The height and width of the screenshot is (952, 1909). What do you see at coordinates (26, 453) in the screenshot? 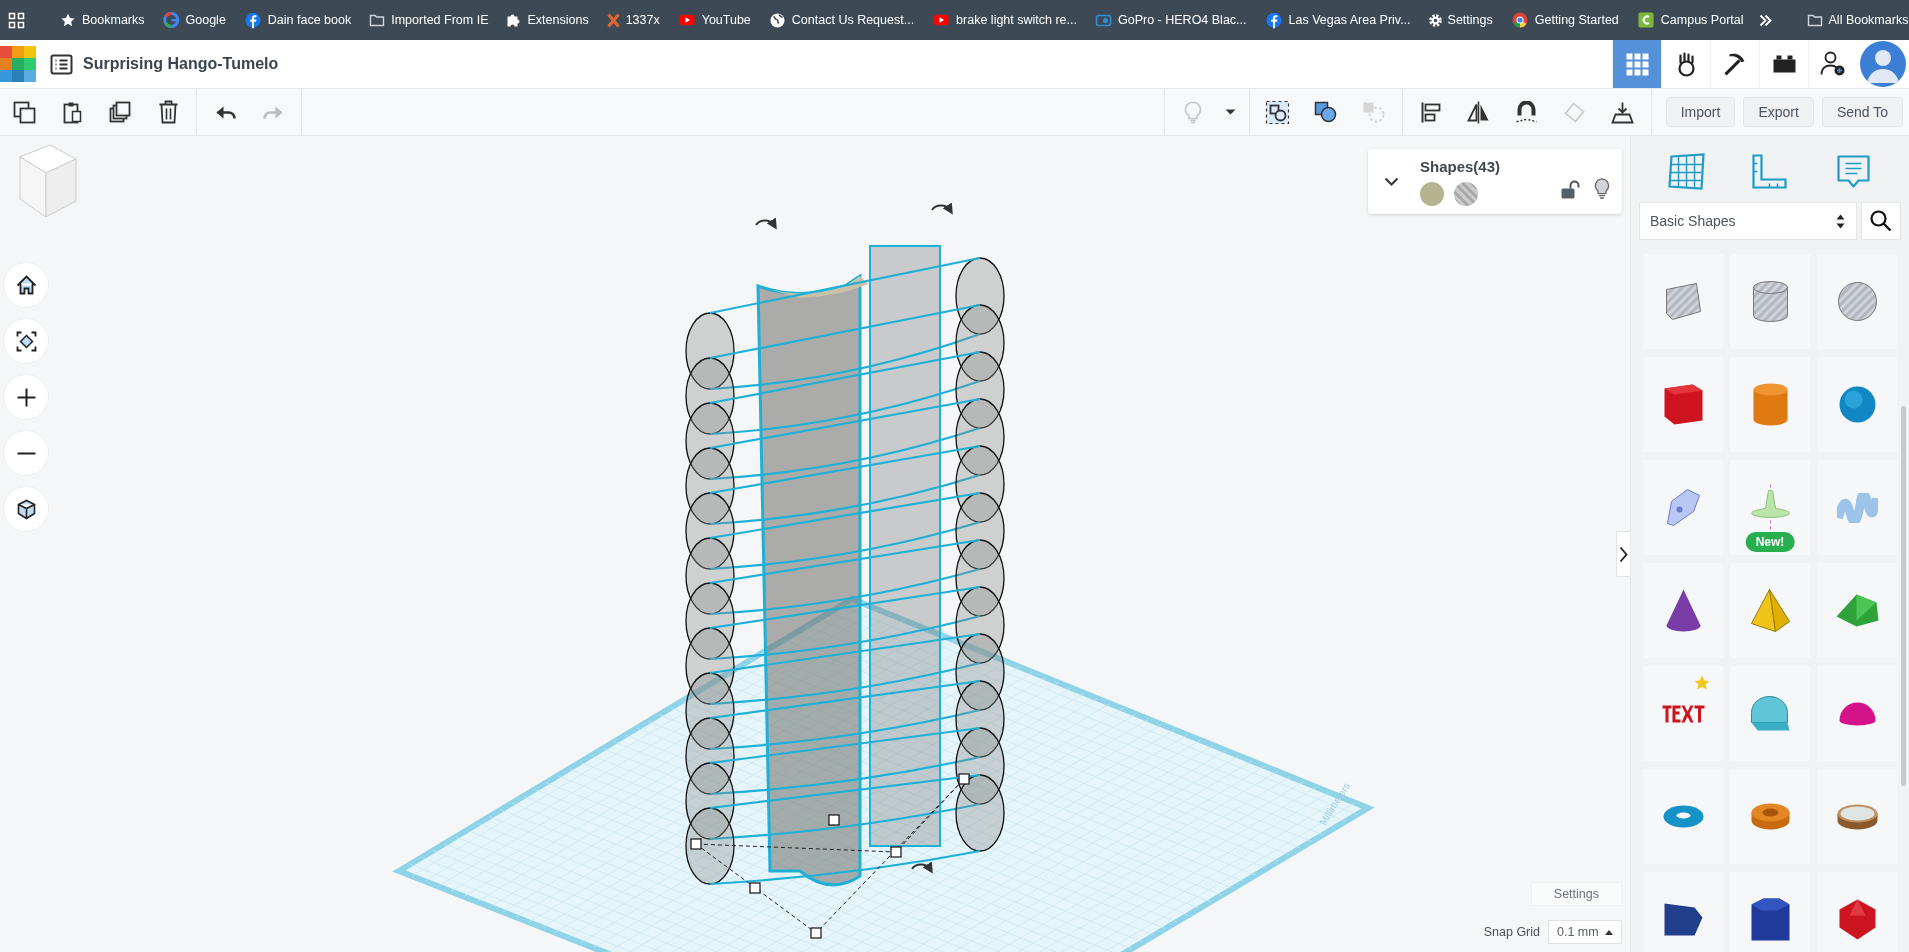
I see `zoom-out-icon` at bounding box center [26, 453].